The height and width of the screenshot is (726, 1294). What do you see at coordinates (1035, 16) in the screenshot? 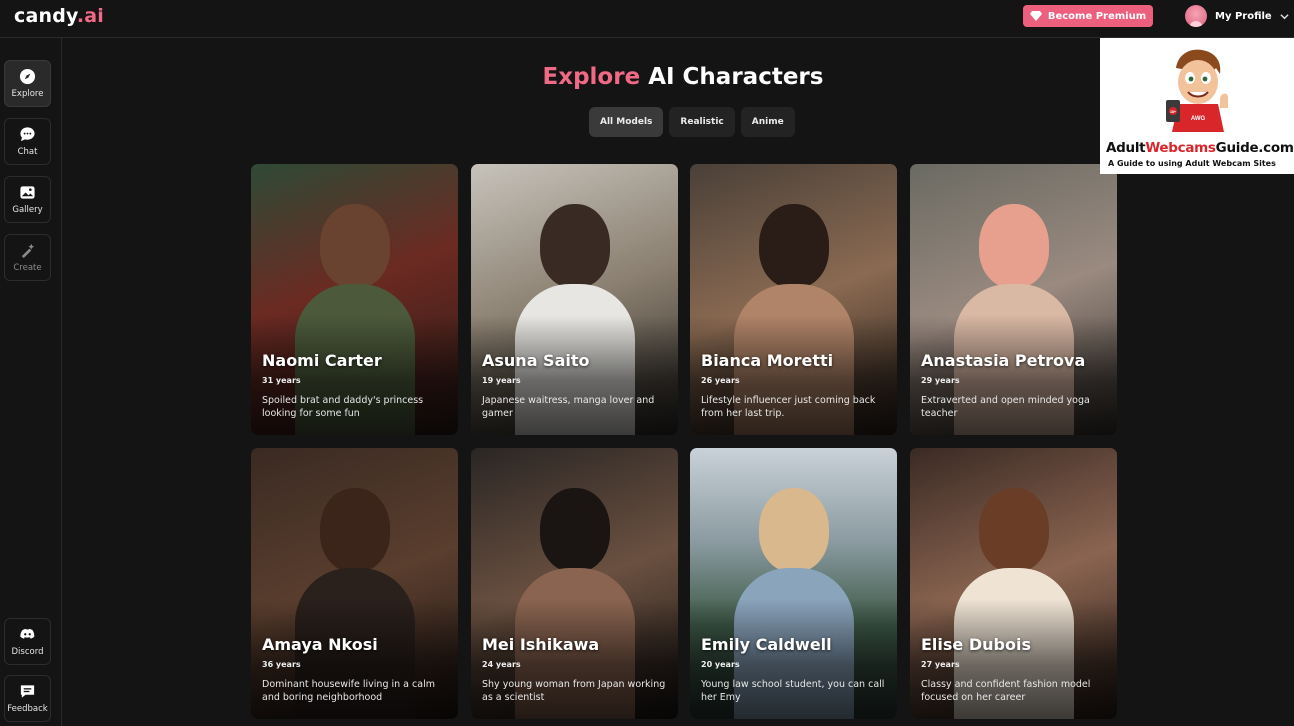
I see `diamond-icon` at bounding box center [1035, 16].